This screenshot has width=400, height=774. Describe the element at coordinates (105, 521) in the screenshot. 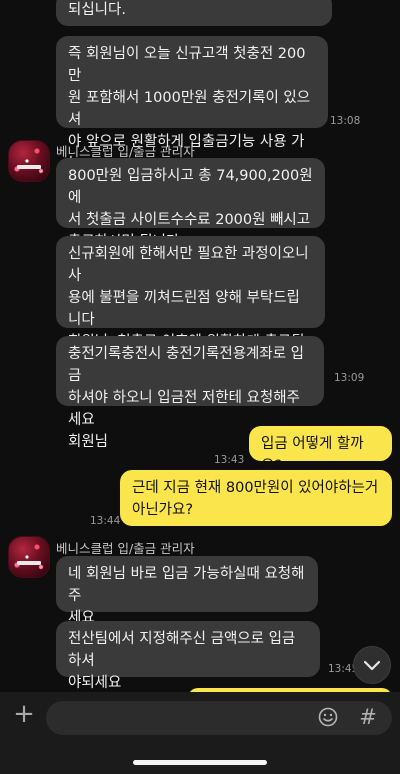

I see `message-time: 13:44` at that location.